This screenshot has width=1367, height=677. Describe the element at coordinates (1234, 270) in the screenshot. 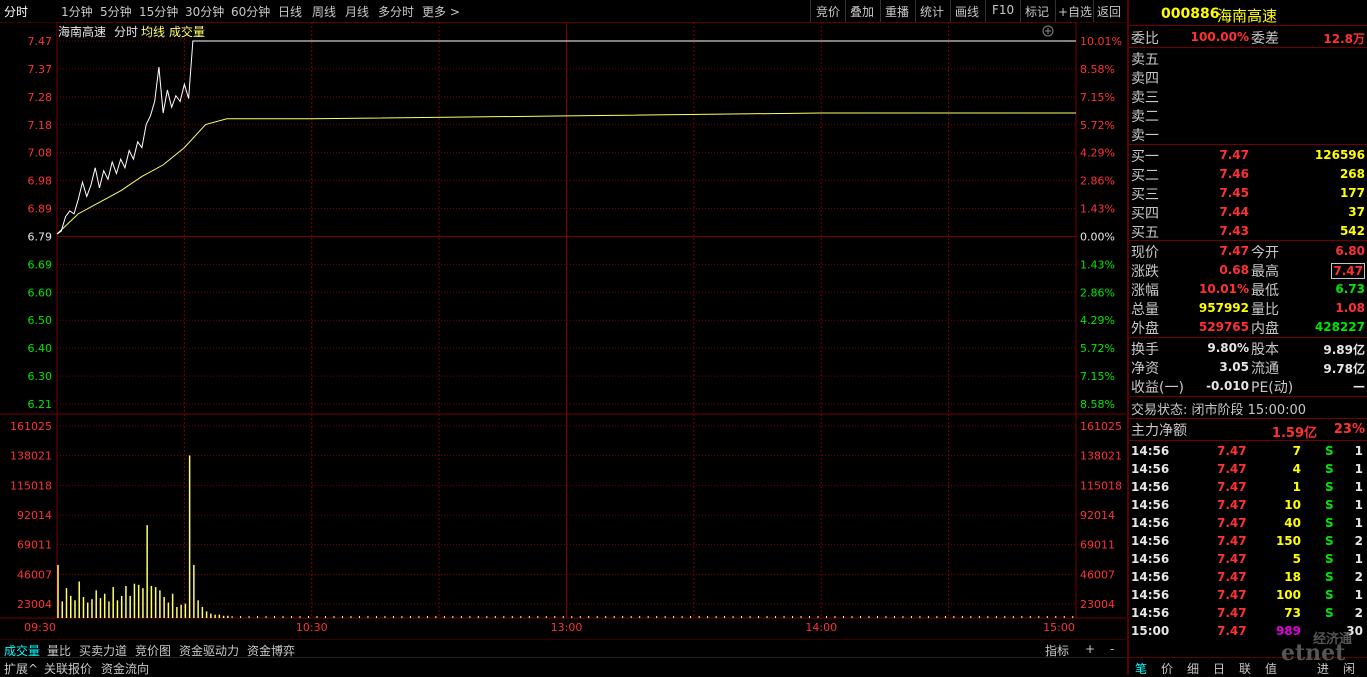

I see `stat-value: 0.68` at that location.